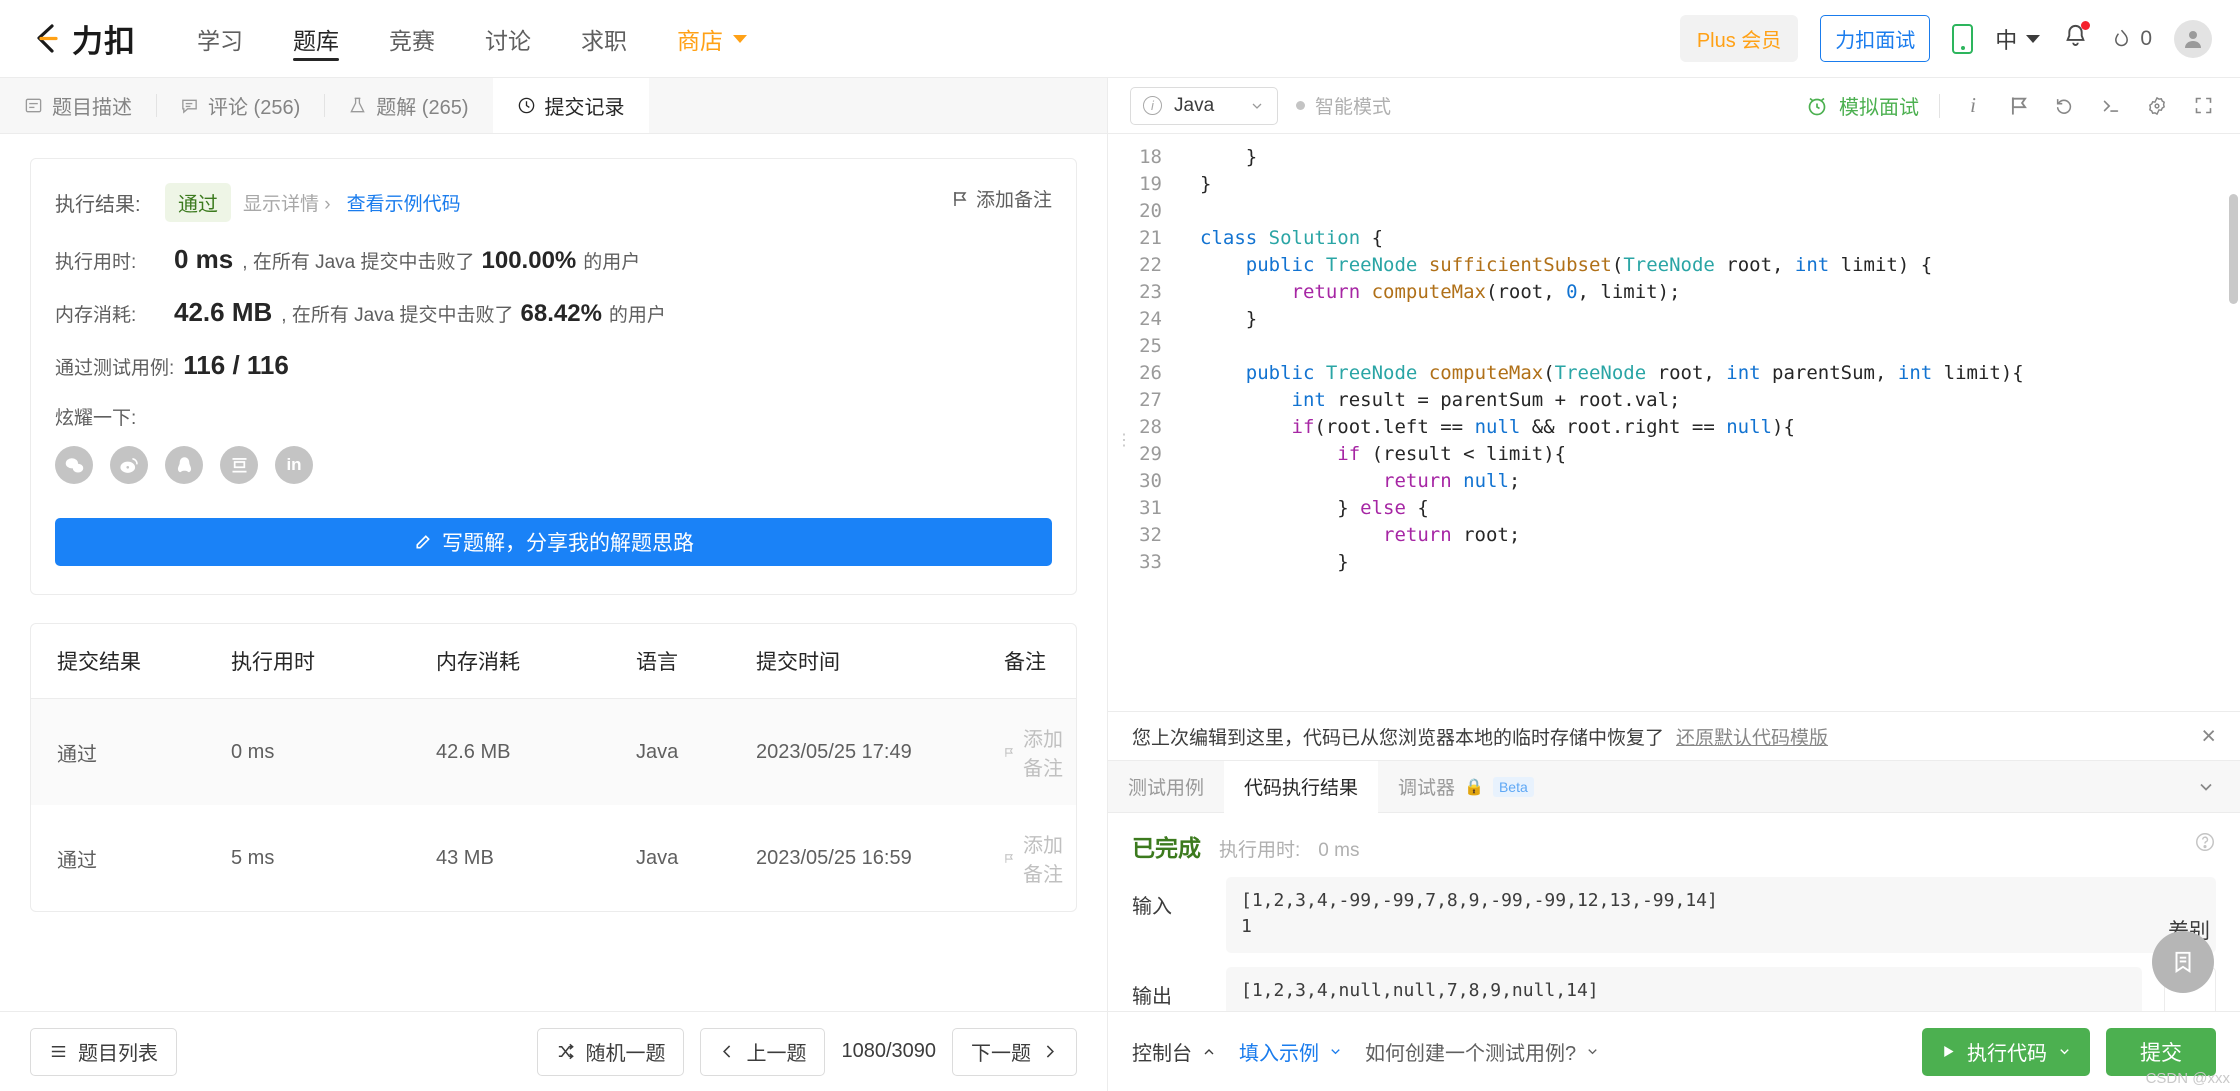 The width and height of the screenshot is (2240, 1091). I want to click on submit-button: 提交, so click(2161, 1051).